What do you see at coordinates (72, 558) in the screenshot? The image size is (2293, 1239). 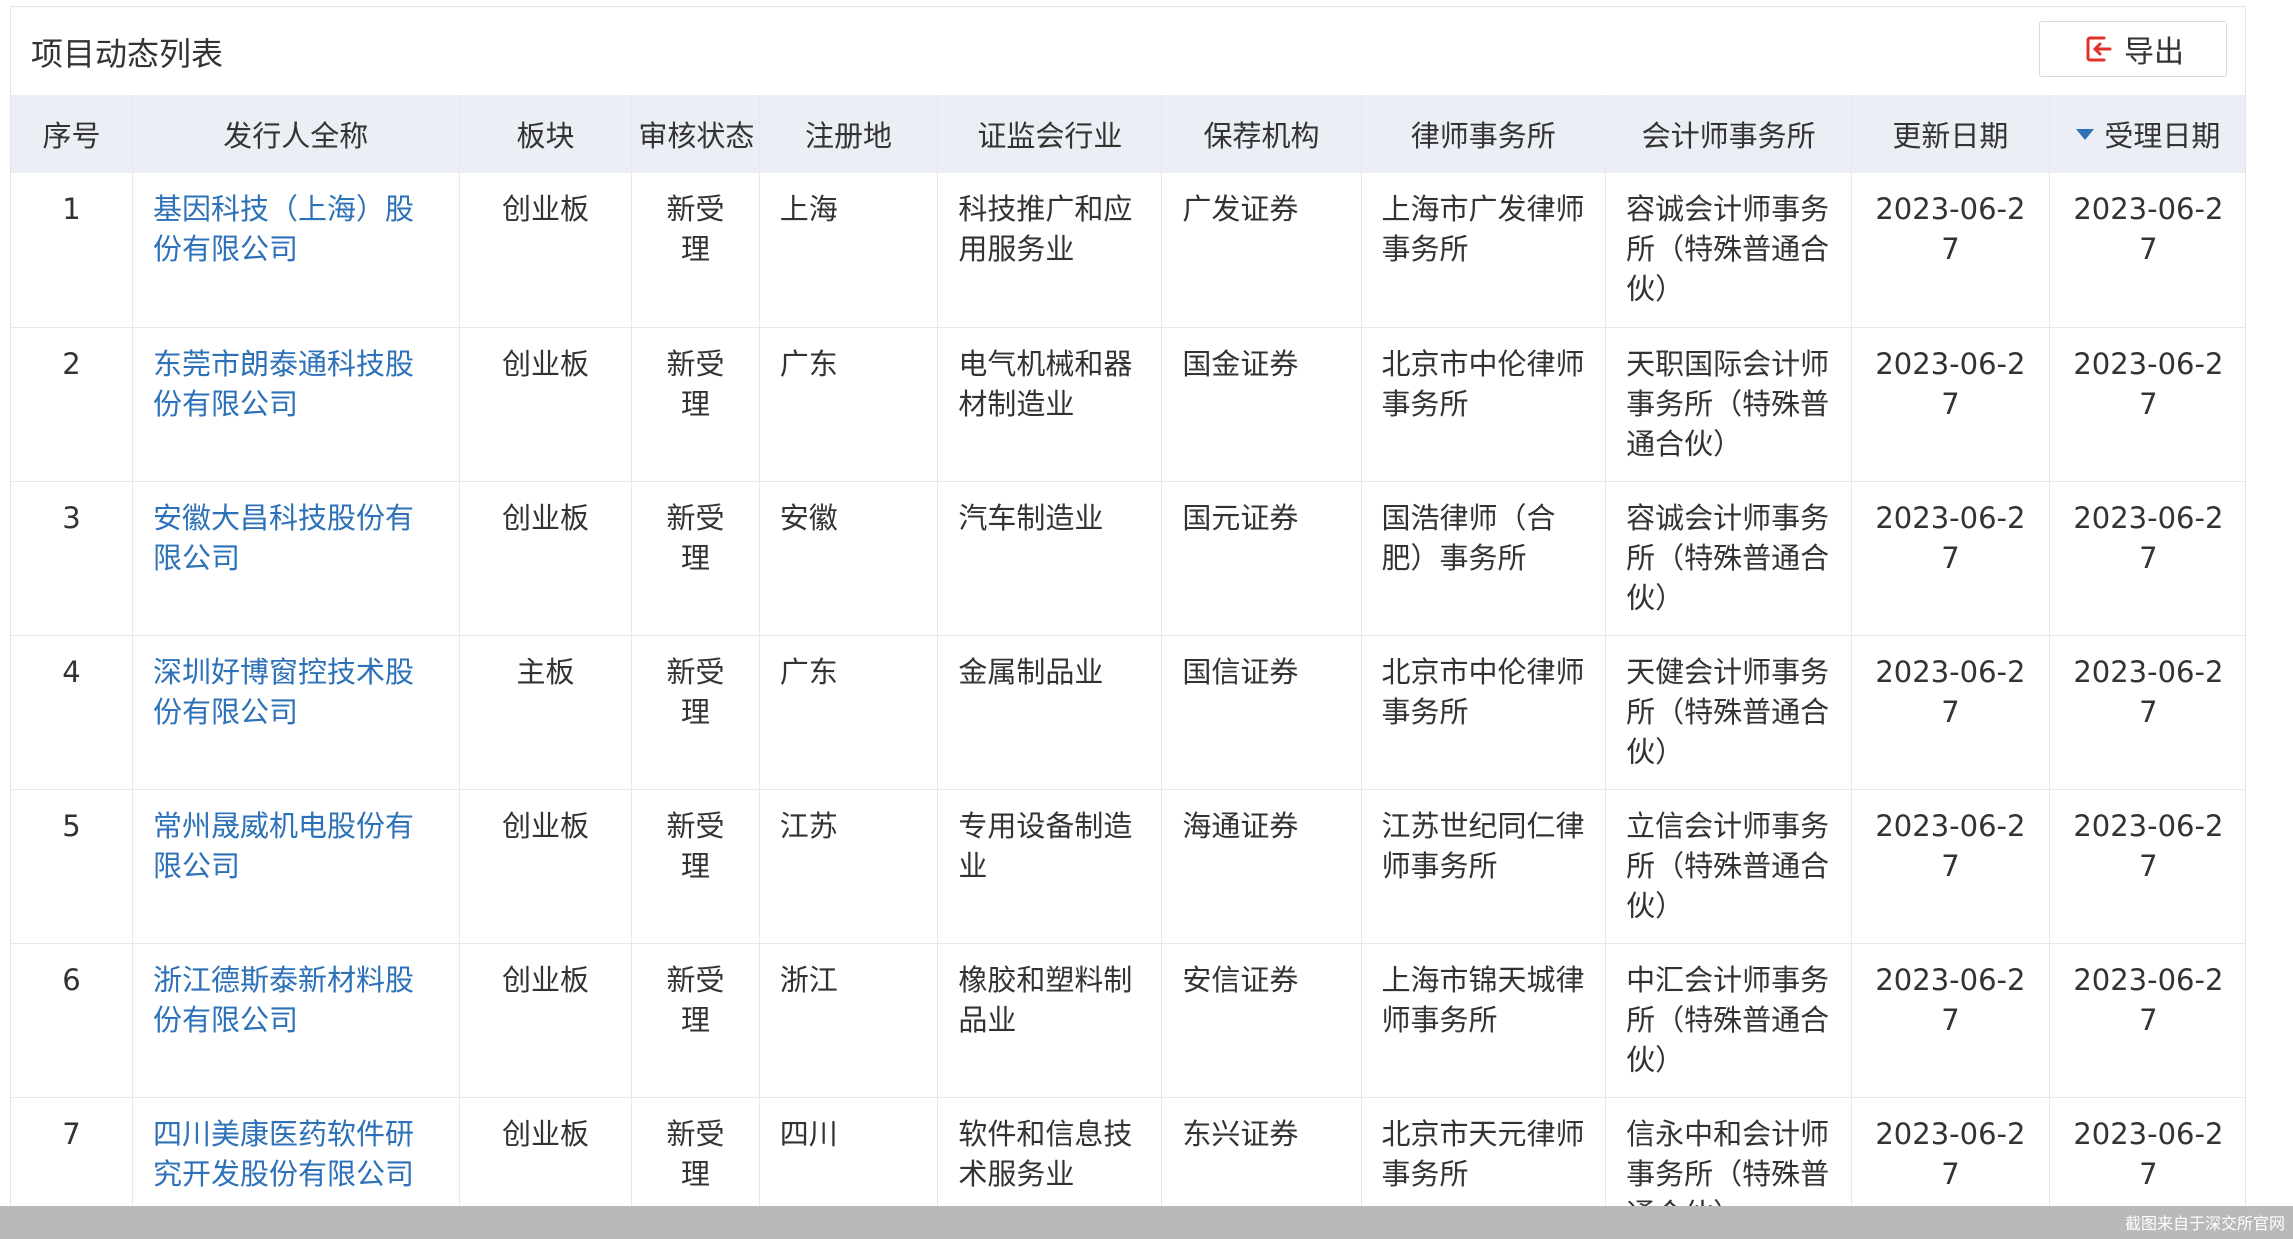 I see `cell-no: 3` at bounding box center [72, 558].